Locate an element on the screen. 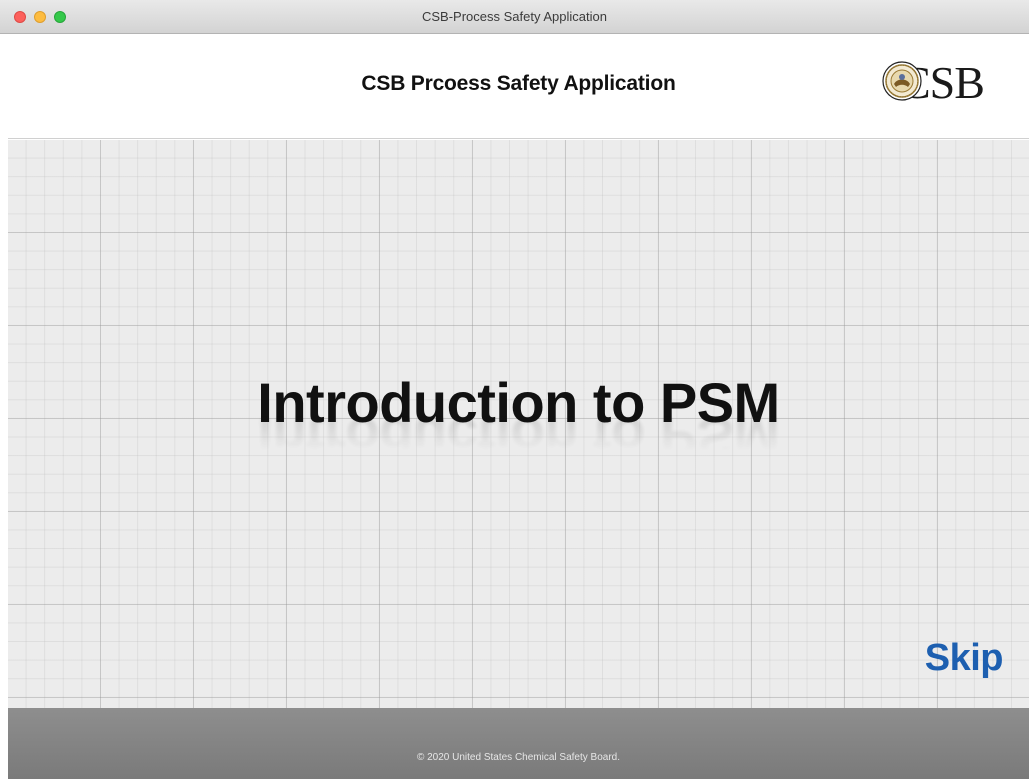 The width and height of the screenshot is (1029, 779). window-title: CSB-Process Safety Application is located at coordinates (514, 16).